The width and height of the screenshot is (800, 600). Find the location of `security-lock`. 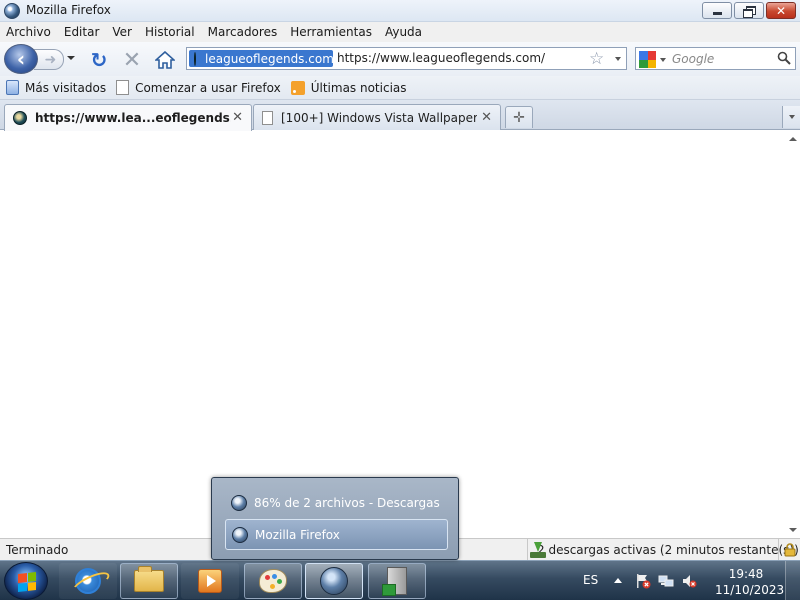

security-lock is located at coordinates (789, 549).